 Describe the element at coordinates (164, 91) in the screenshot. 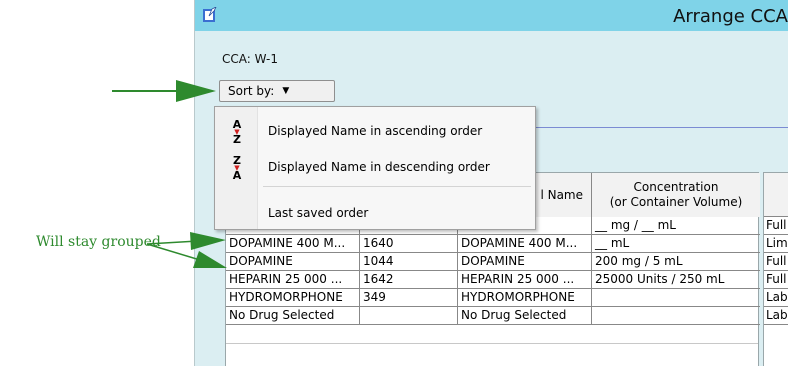

I see `arrow-to-sort-button` at that location.